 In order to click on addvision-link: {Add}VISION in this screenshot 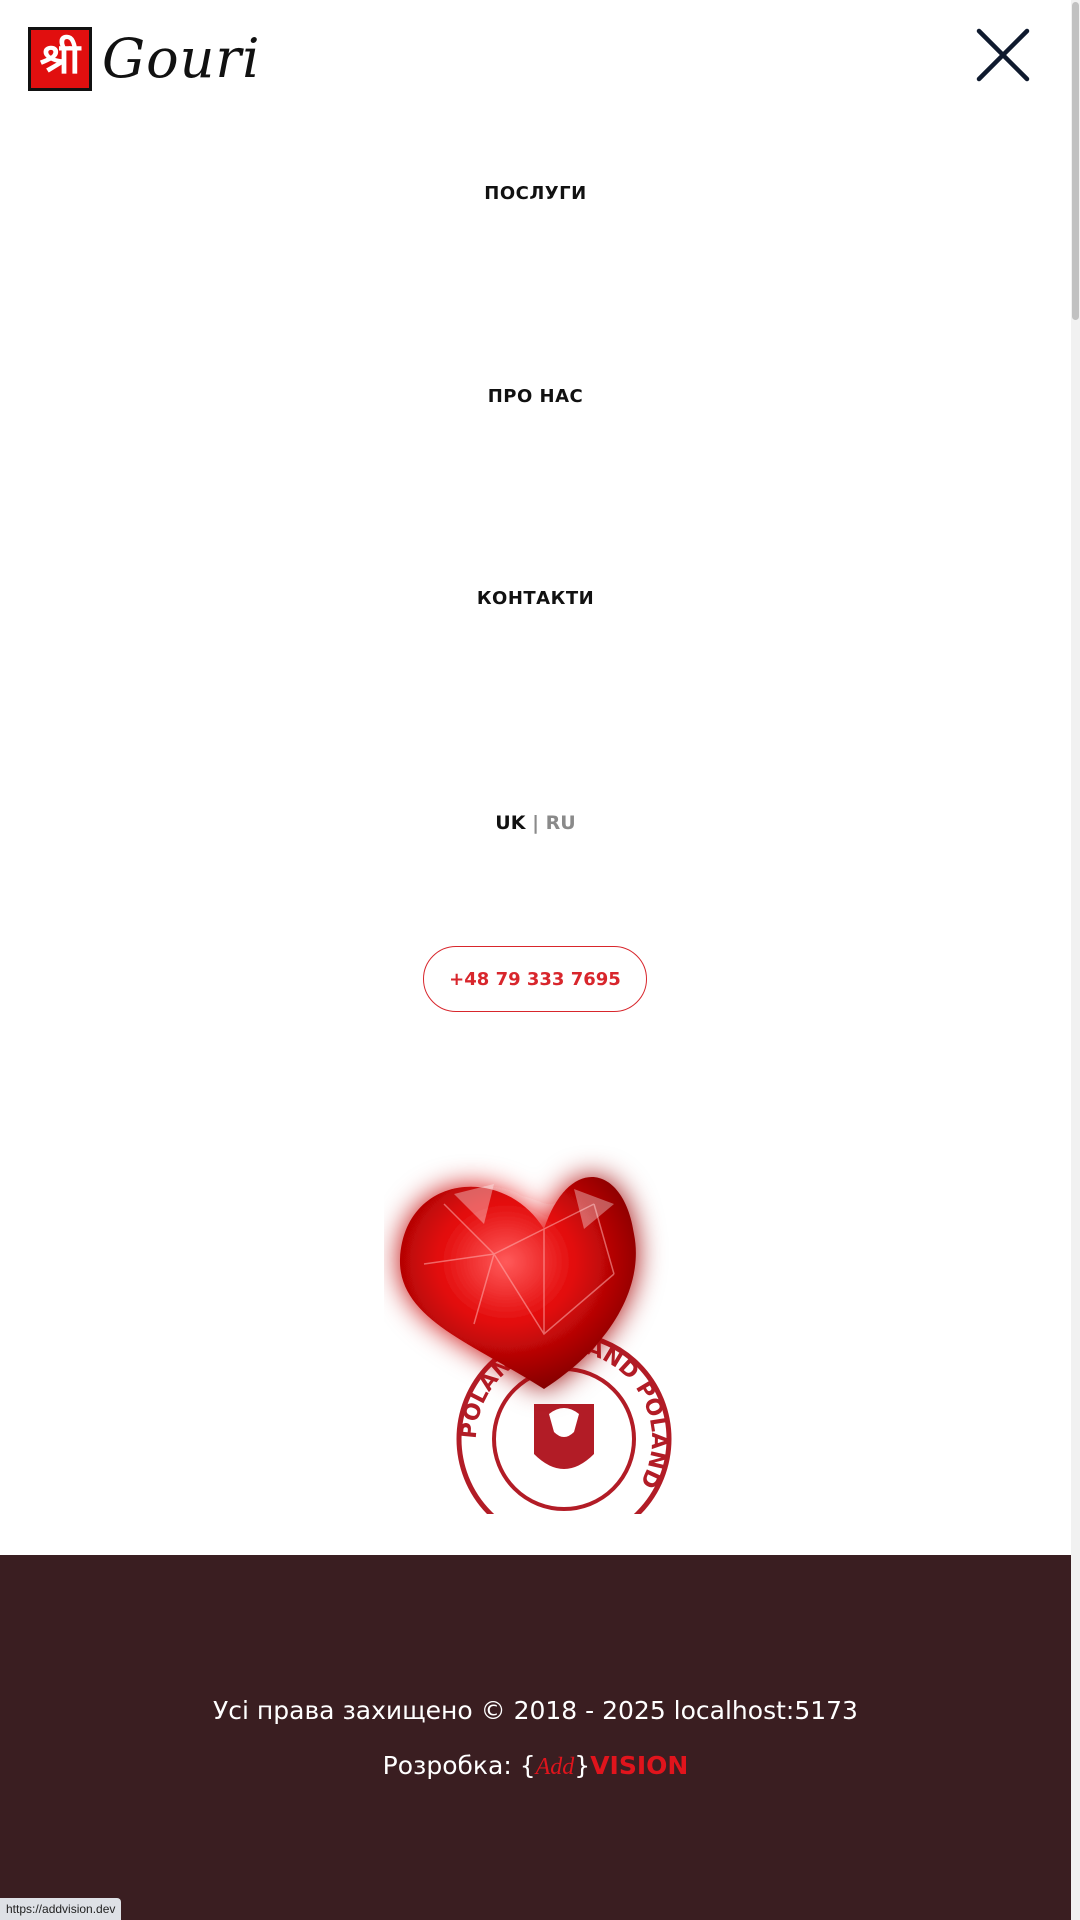, I will do `click(604, 1765)`.